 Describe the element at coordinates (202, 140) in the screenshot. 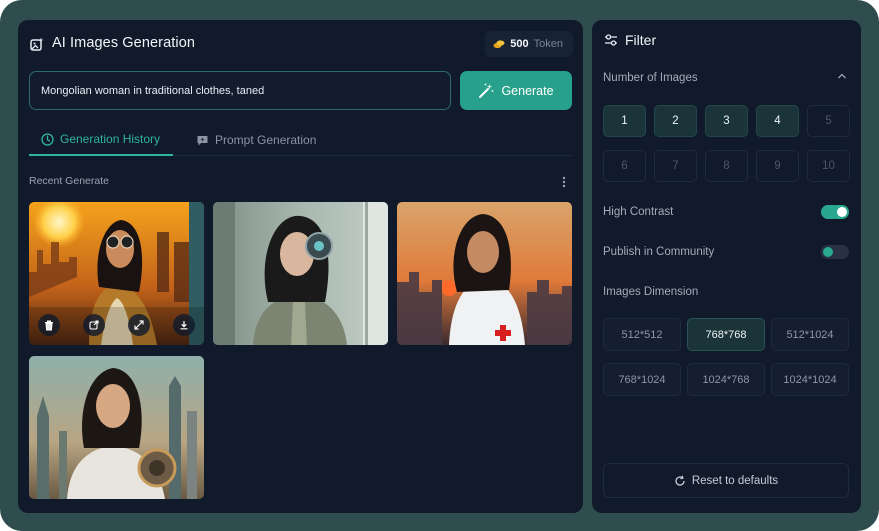

I see `chat-sparkle-icon` at that location.